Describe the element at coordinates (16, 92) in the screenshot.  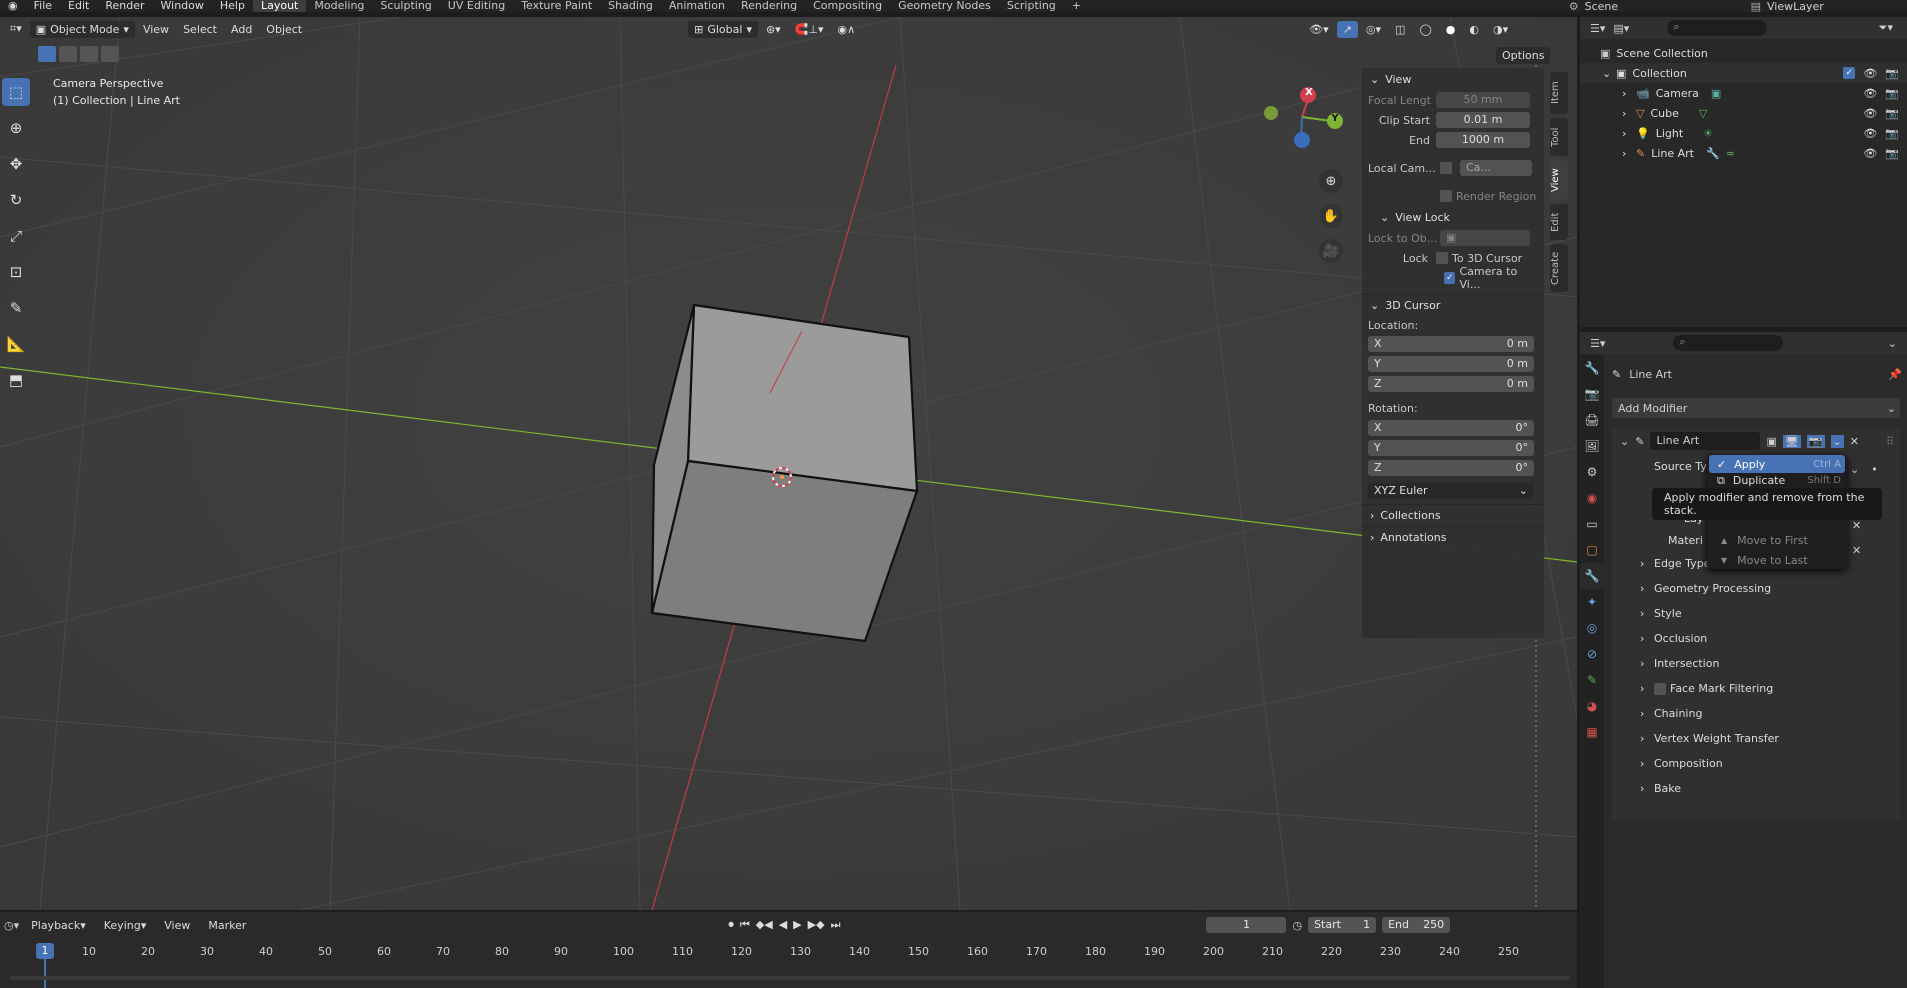
I see `select-box-tool-icon: ⬚` at that location.